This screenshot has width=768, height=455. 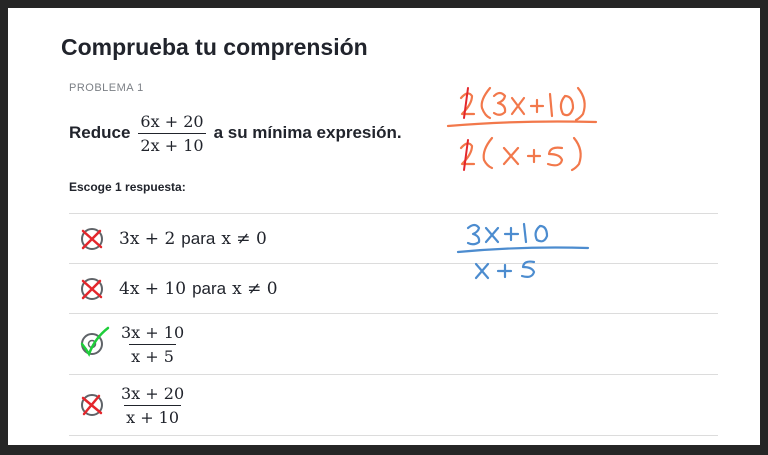 What do you see at coordinates (214, 47) in the screenshot?
I see `page-title: Comprueba tu comprensión` at bounding box center [214, 47].